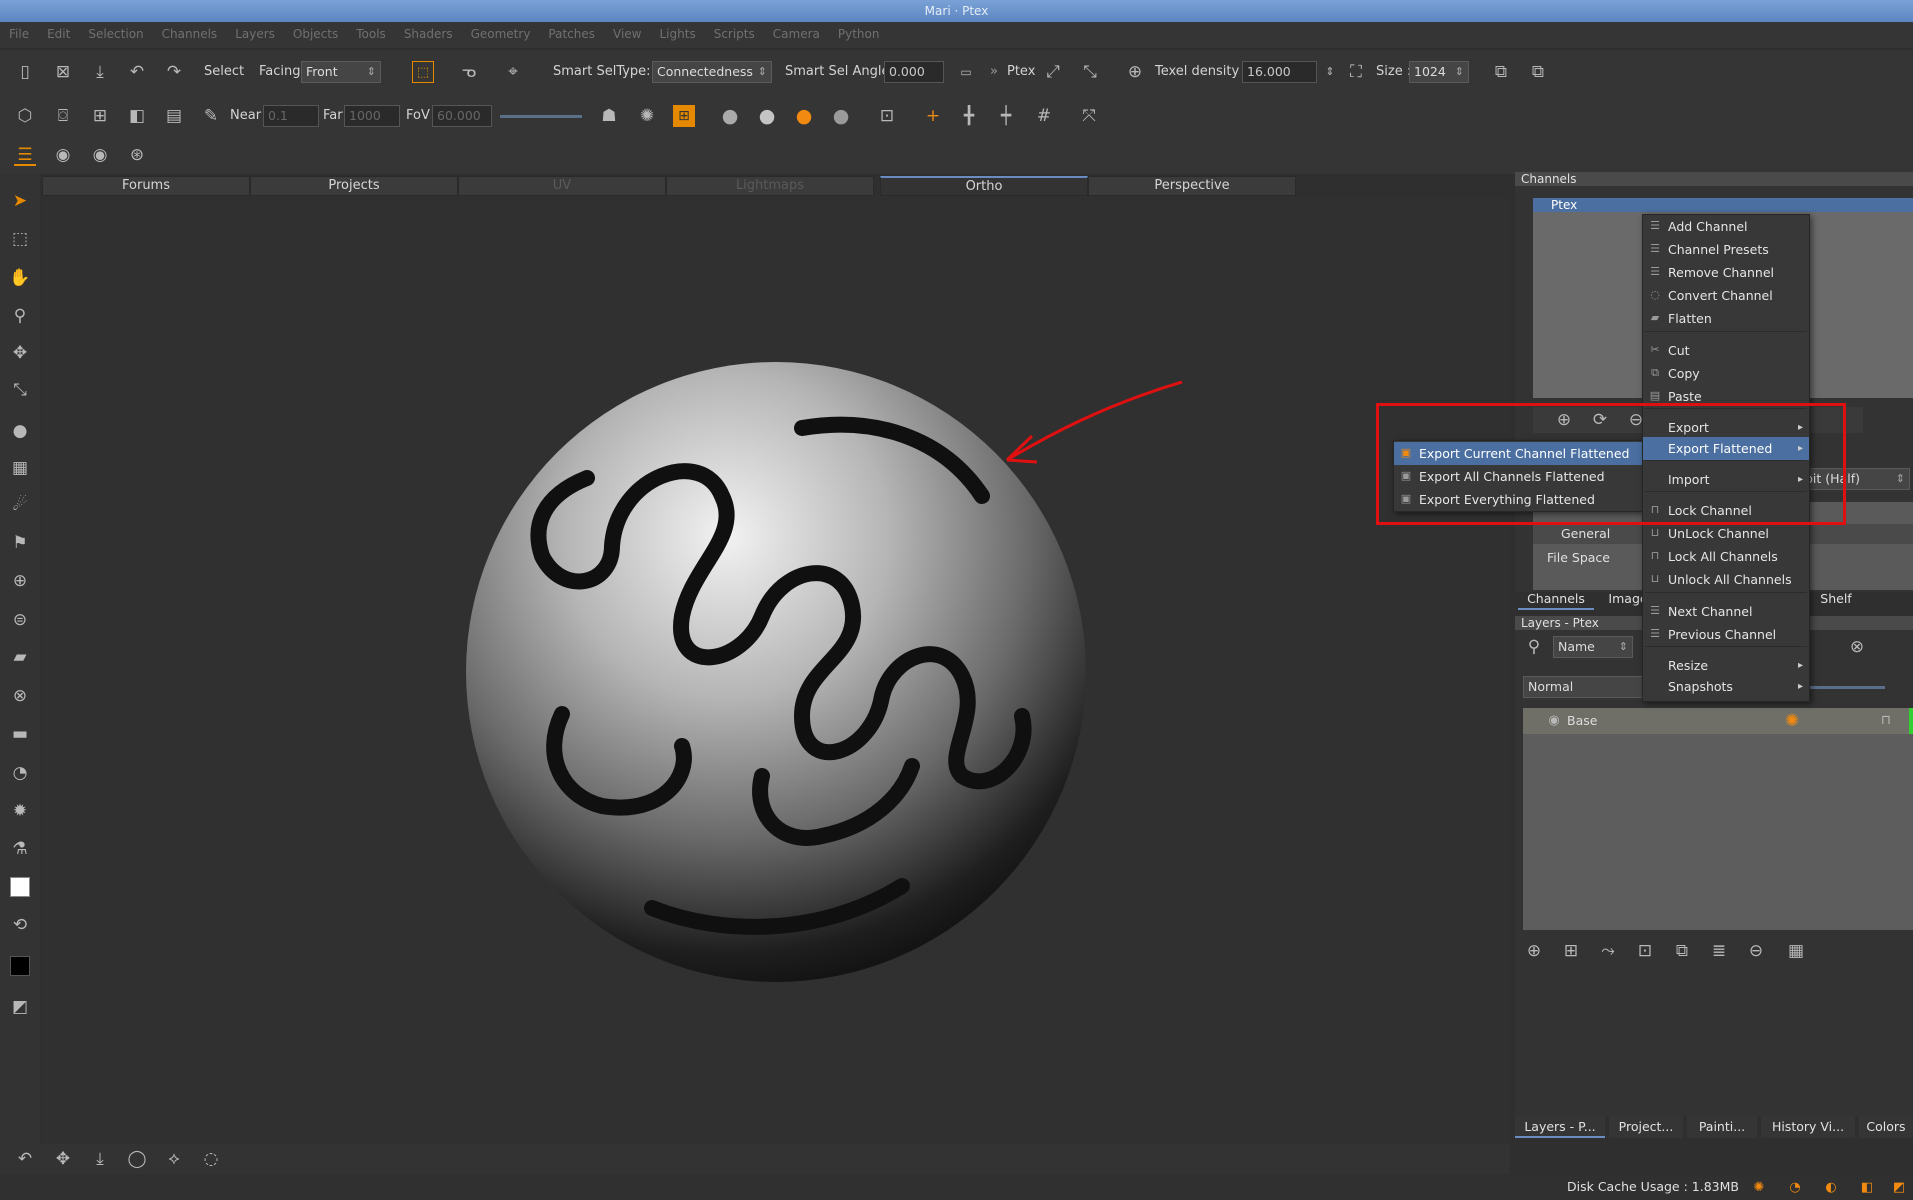 The width and height of the screenshot is (1913, 1200). I want to click on tab-forums: Forums, so click(146, 186).